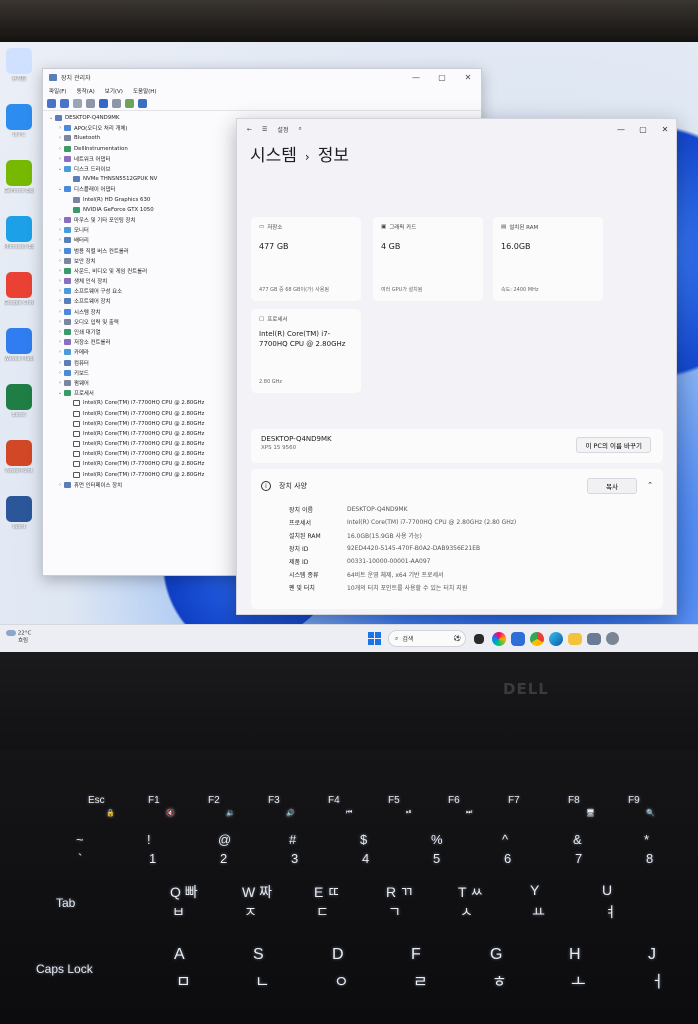  What do you see at coordinates (179, 954) in the screenshot?
I see `key-legend: A` at bounding box center [179, 954].